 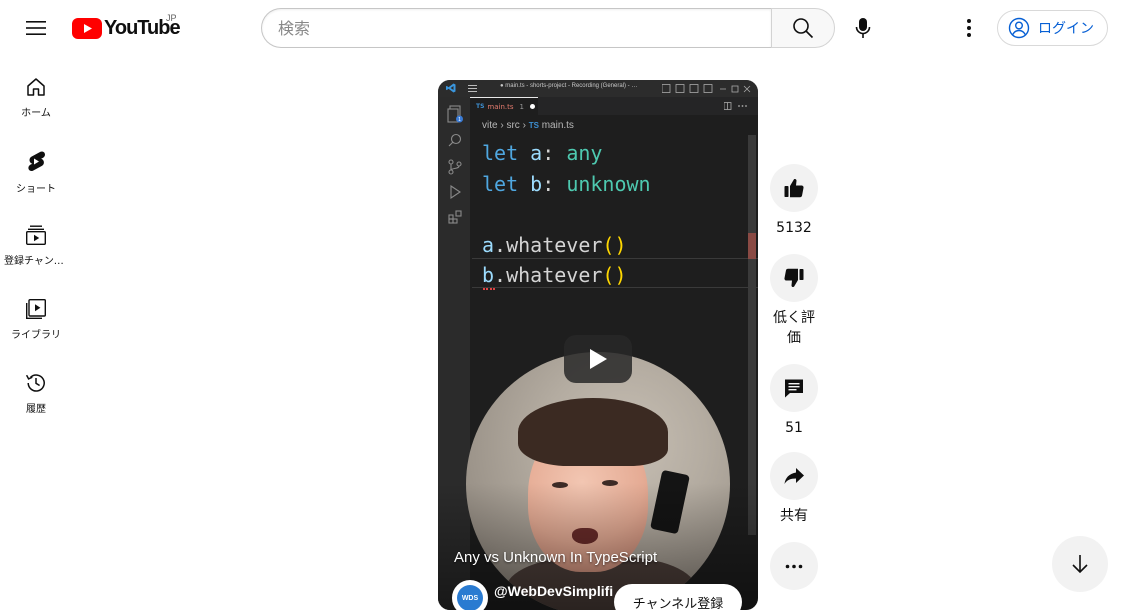 I want to click on masthead: YouTube JP ログイン, so click(x=562, y=28).